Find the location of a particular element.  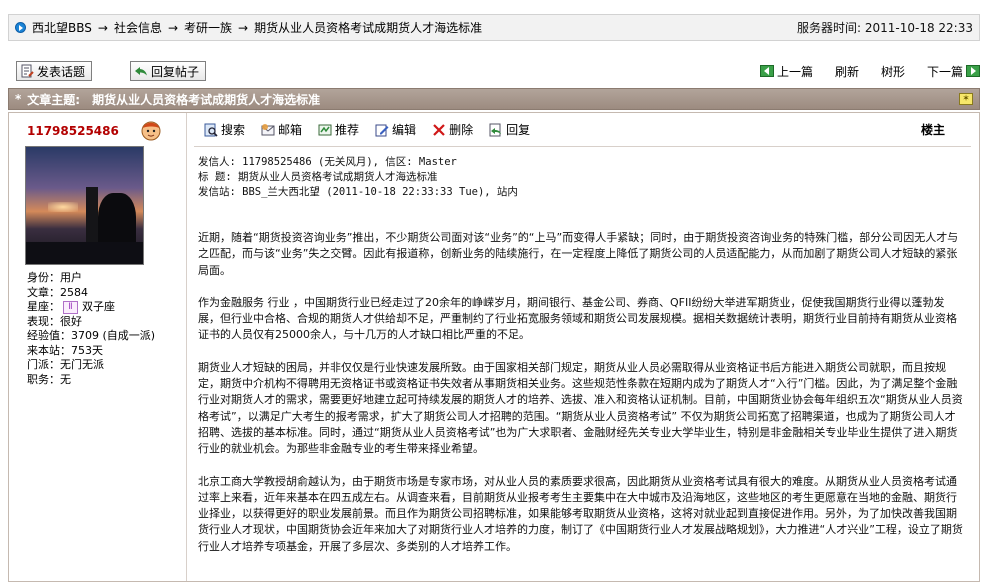

reply-label: 回复 is located at coordinates (518, 130).